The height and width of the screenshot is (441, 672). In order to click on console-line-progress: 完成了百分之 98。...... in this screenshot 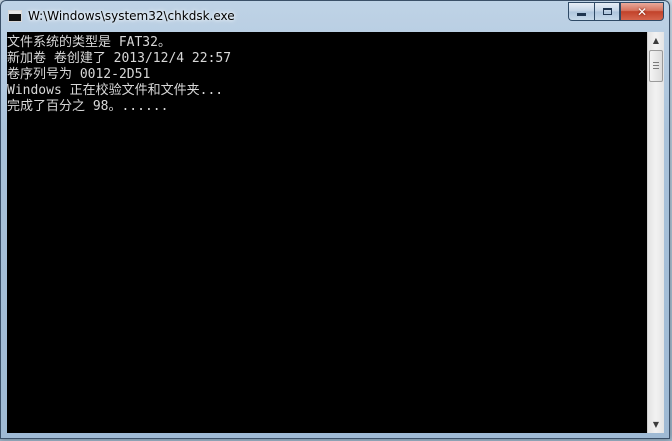, I will do `click(88, 106)`.